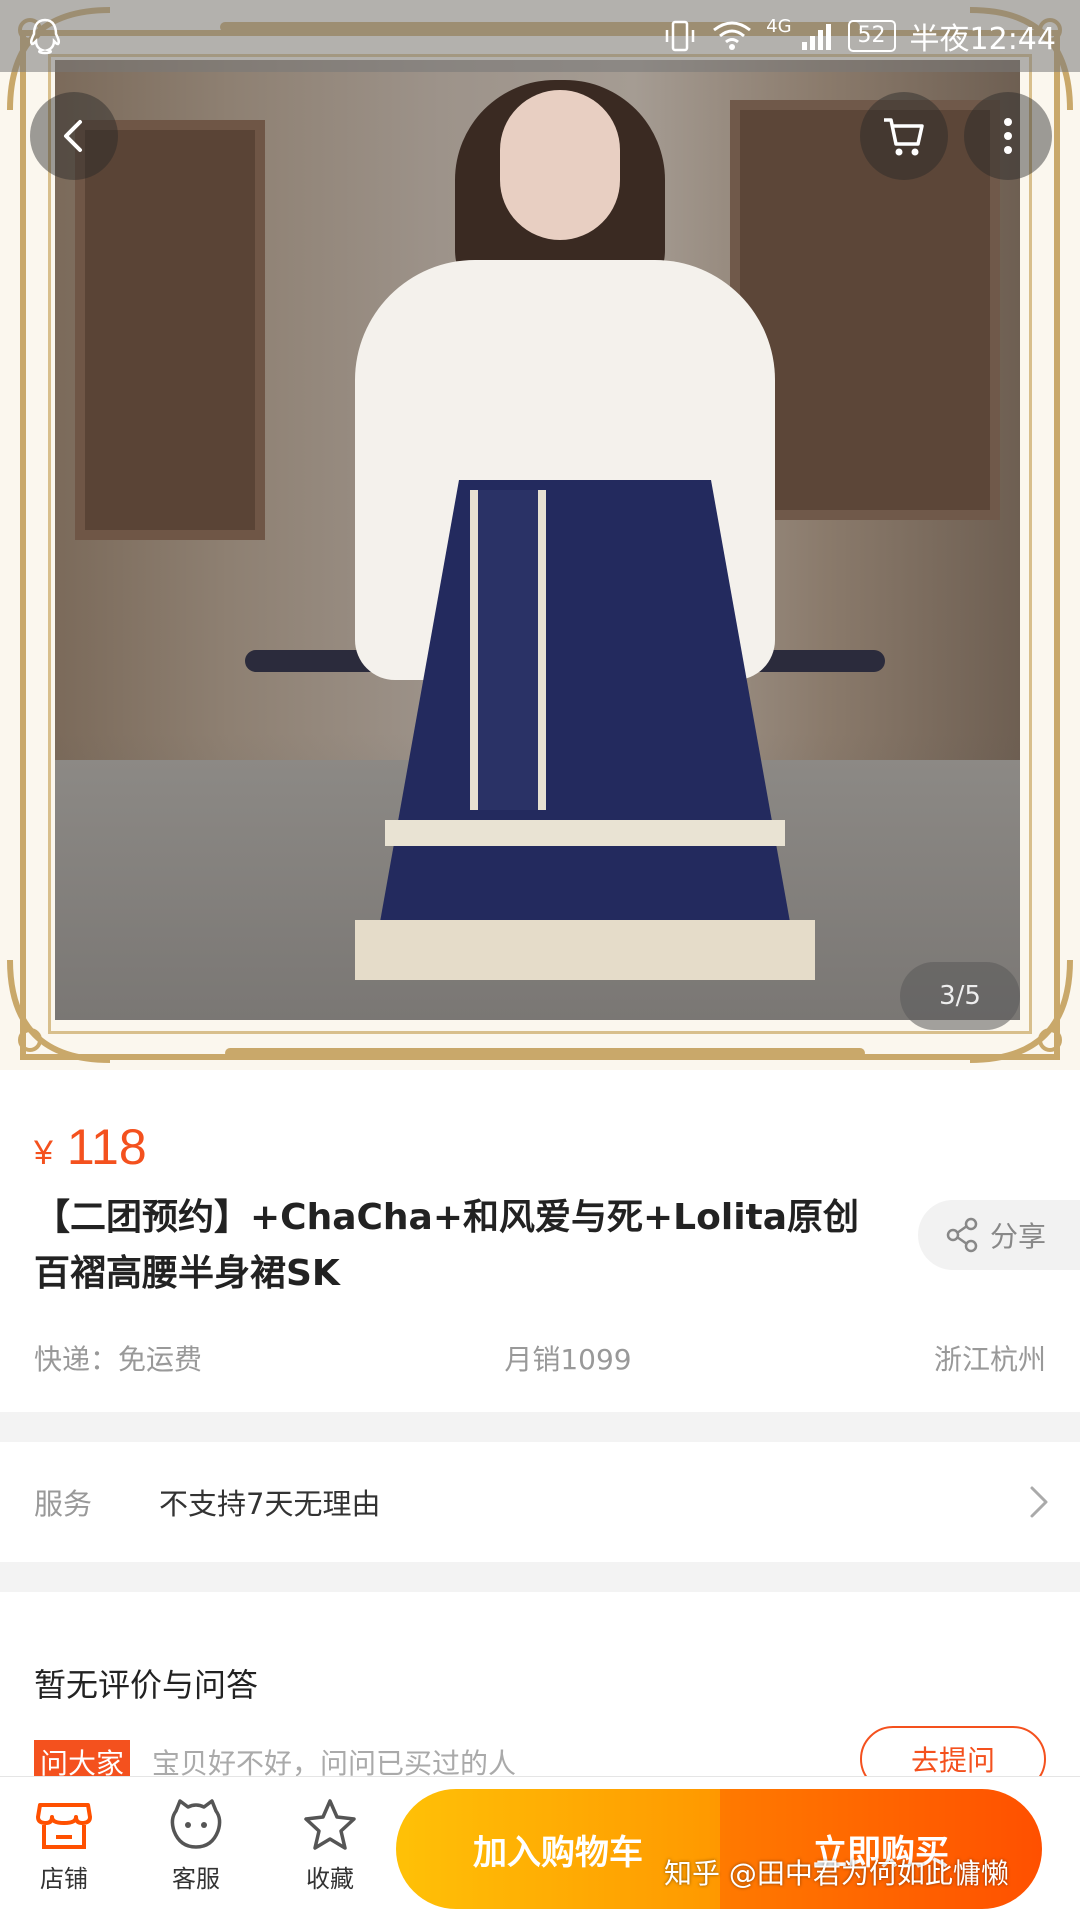  What do you see at coordinates (816, 37) in the screenshot?
I see `signal-icon` at bounding box center [816, 37].